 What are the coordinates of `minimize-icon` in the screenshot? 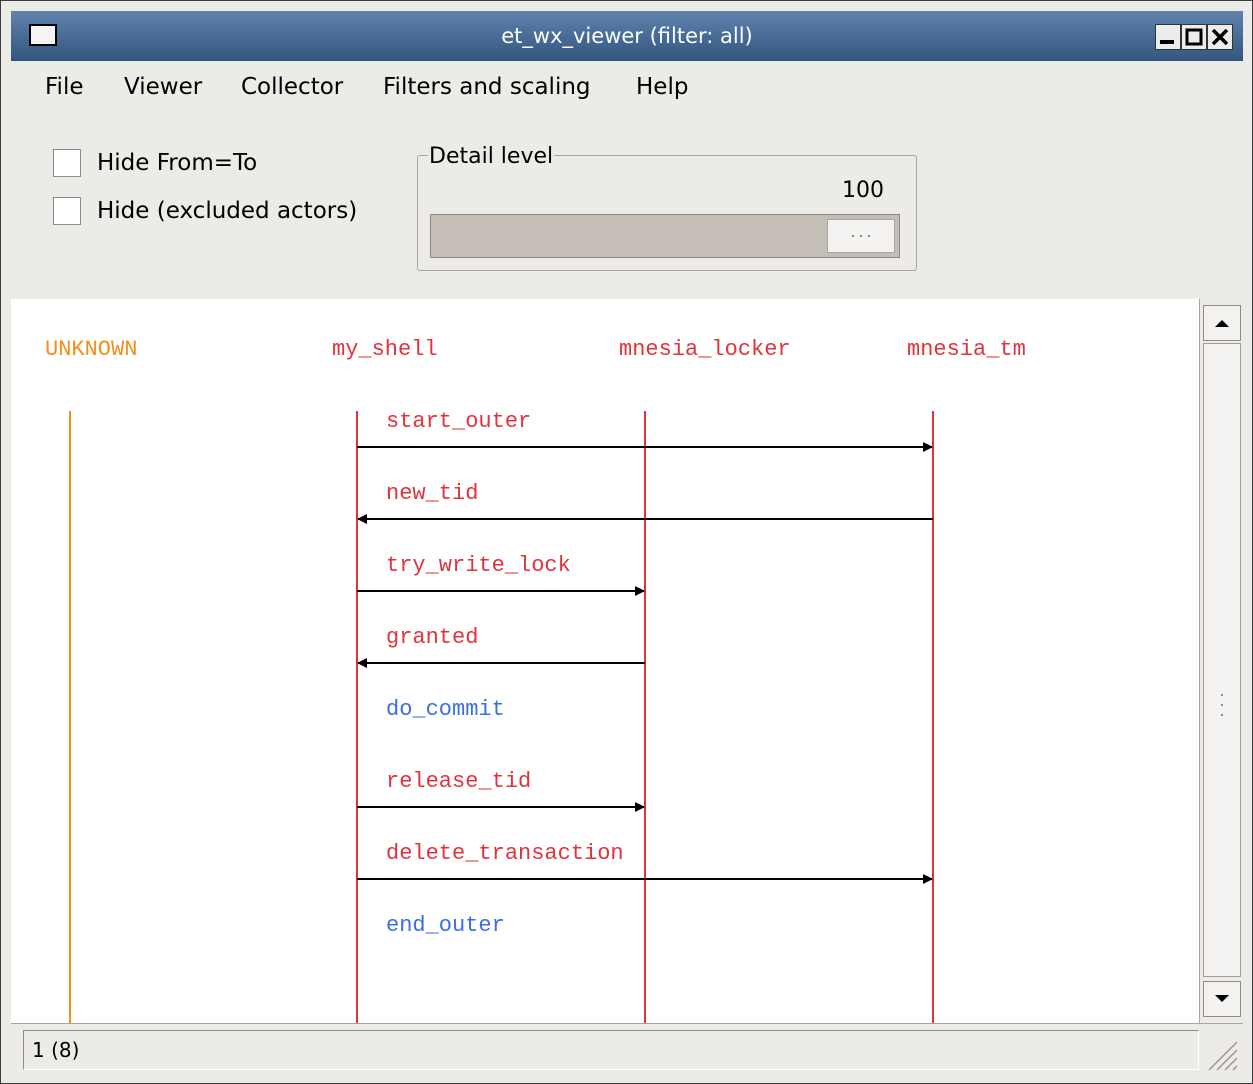 It's located at (1168, 37).